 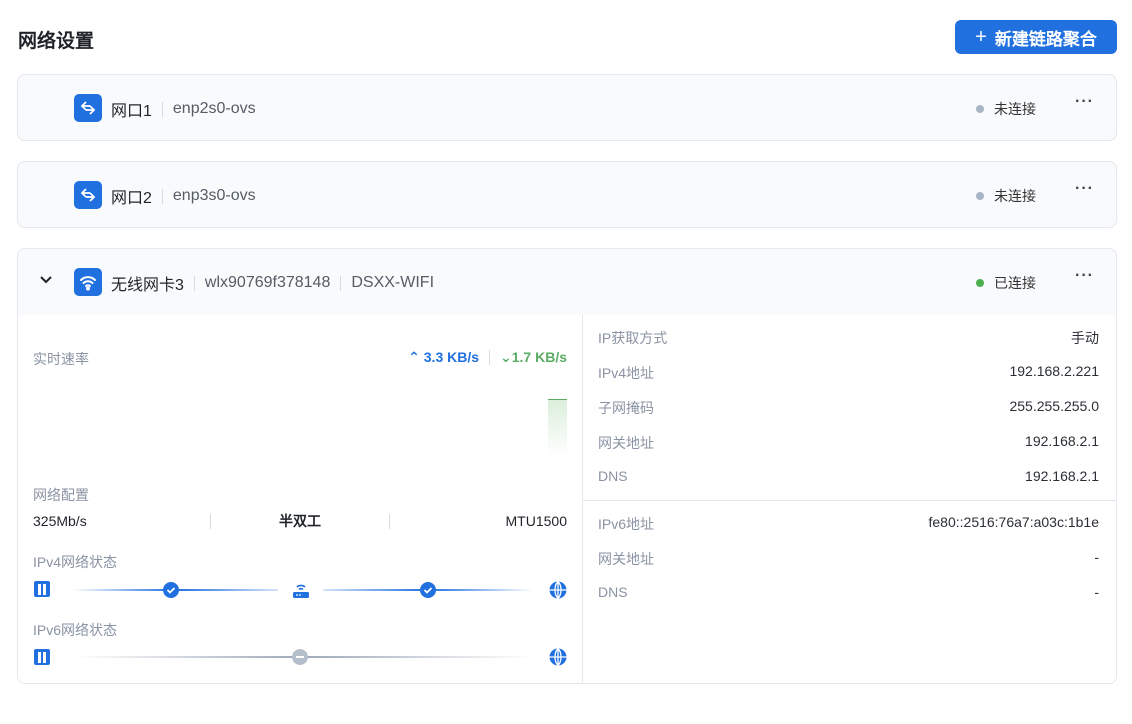 What do you see at coordinates (848, 559) in the screenshot?
I see `ipv6-row: 网关地址 -` at bounding box center [848, 559].